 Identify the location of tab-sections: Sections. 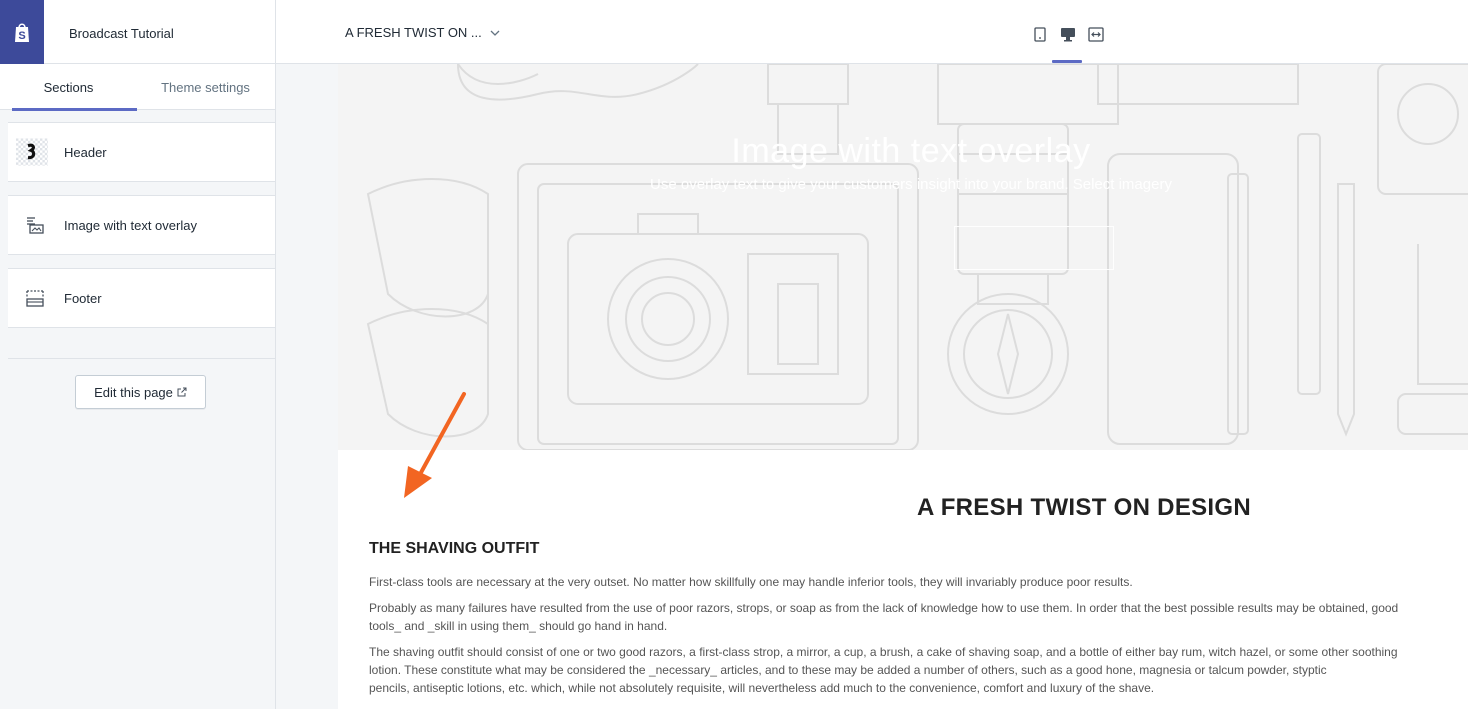
(68, 87).